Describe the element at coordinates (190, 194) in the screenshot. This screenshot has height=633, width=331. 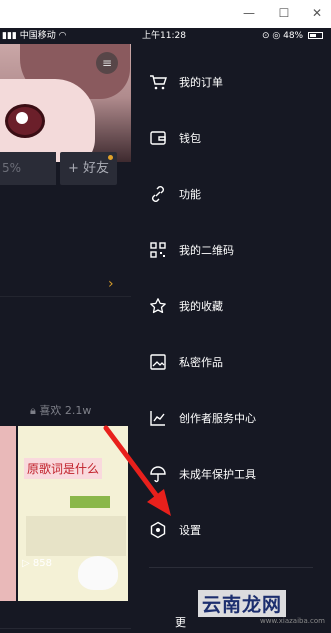
I see `menu-item-label: 功能` at that location.